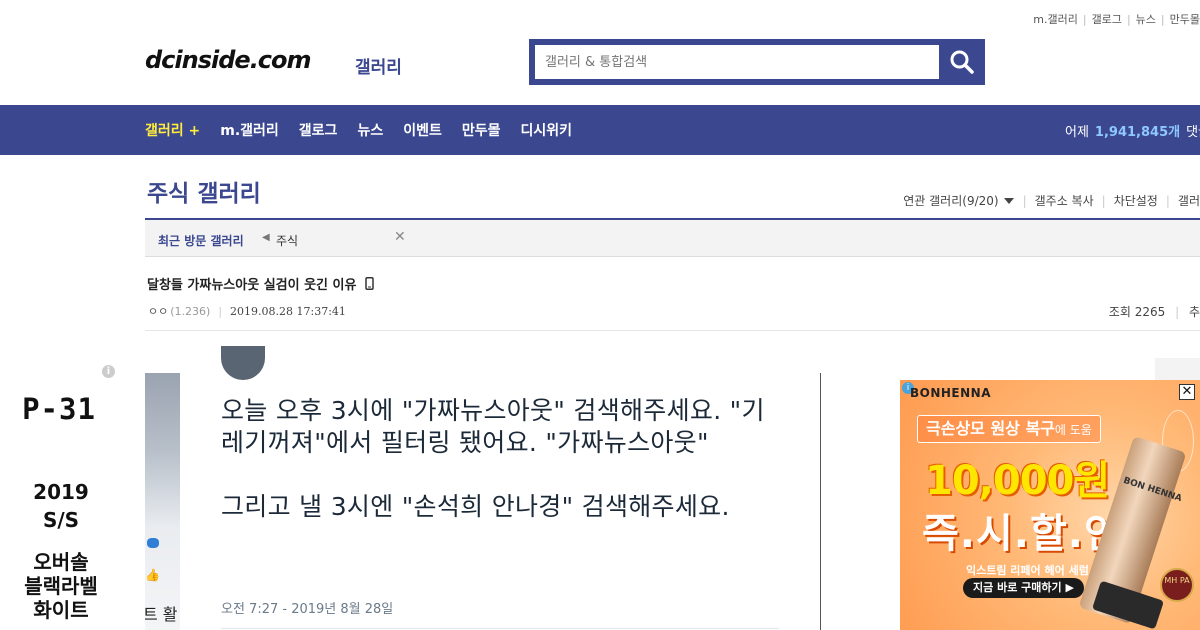 Image resolution: width=1200 pixels, height=630 pixels. What do you see at coordinates (153, 543) in the screenshot?
I see `emoji-blue` at bounding box center [153, 543].